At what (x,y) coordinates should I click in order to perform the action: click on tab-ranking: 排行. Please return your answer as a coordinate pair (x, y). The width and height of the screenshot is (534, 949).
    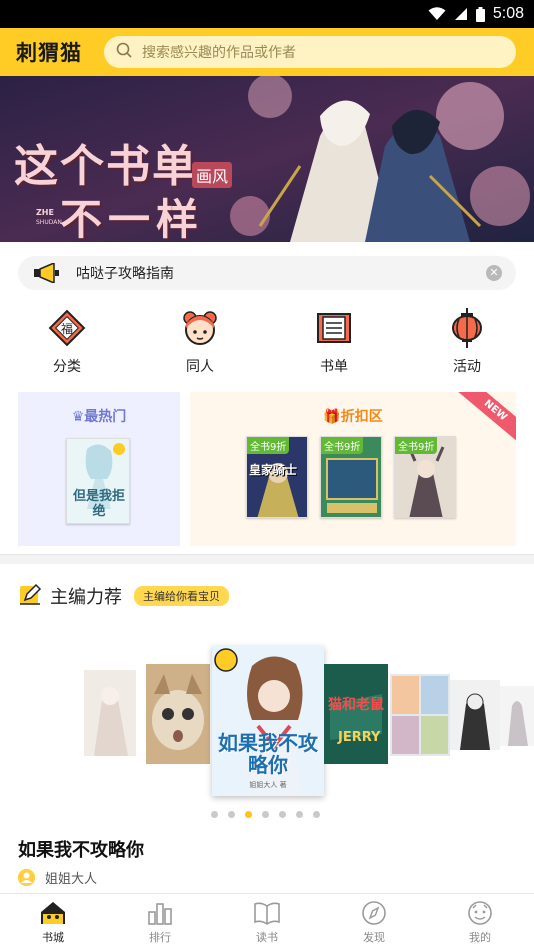
    Looking at the image, I should click on (160, 922).